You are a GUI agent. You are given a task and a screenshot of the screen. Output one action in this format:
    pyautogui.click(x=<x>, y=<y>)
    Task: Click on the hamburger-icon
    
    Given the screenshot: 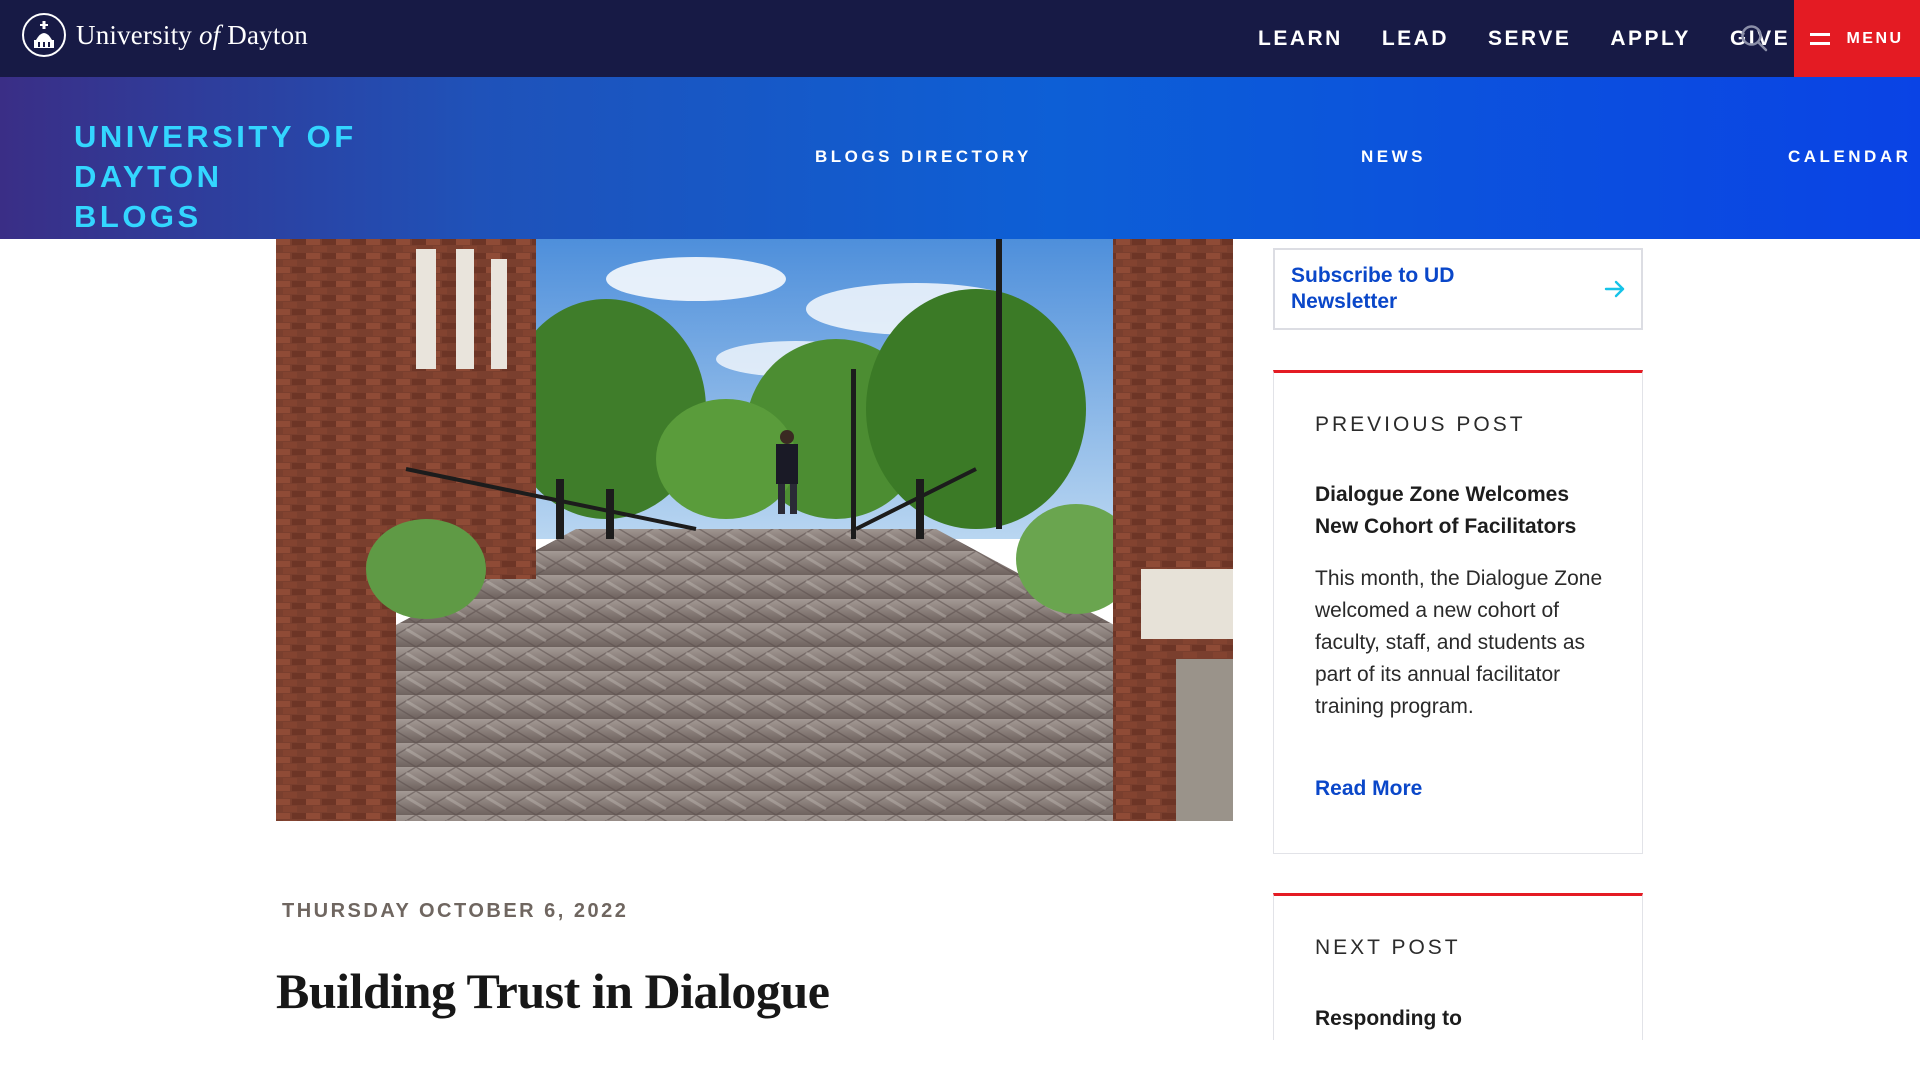 What is the action you would take?
    pyautogui.click(x=1820, y=38)
    